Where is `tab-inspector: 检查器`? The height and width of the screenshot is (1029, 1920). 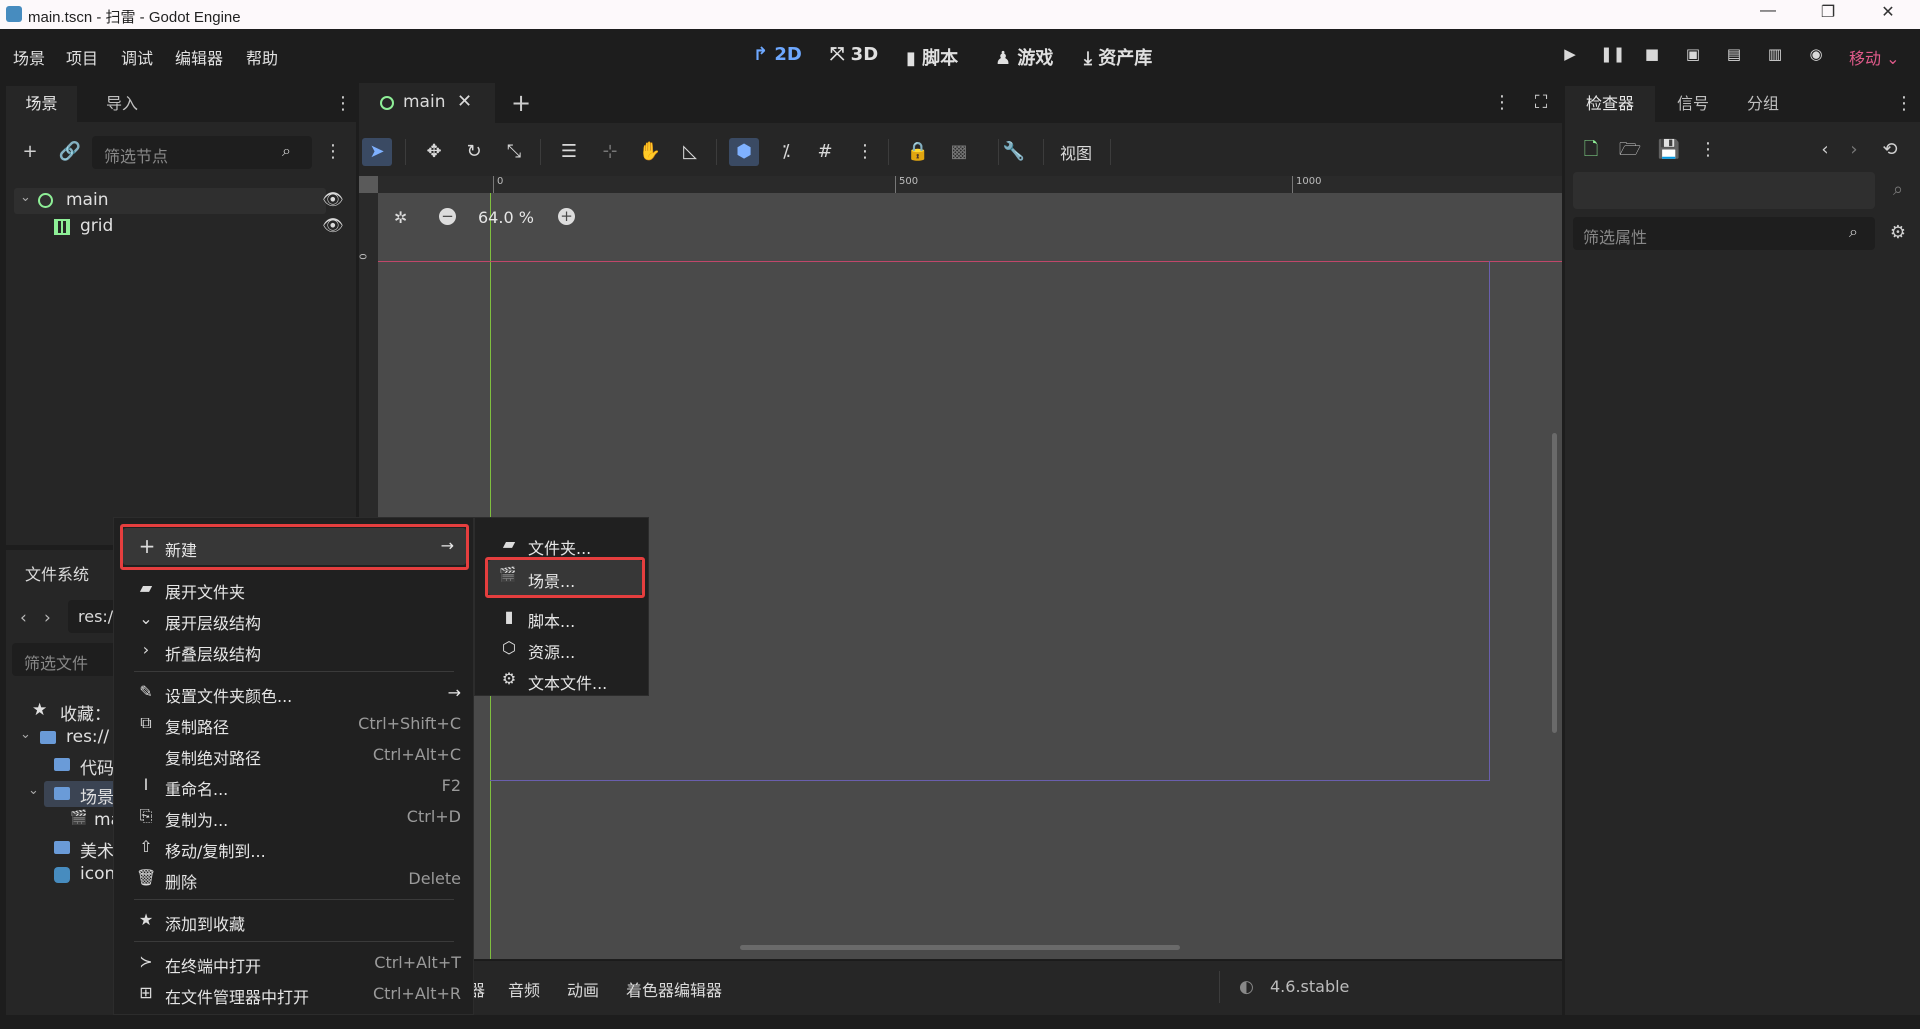 tab-inspector: 检查器 is located at coordinates (1610, 104).